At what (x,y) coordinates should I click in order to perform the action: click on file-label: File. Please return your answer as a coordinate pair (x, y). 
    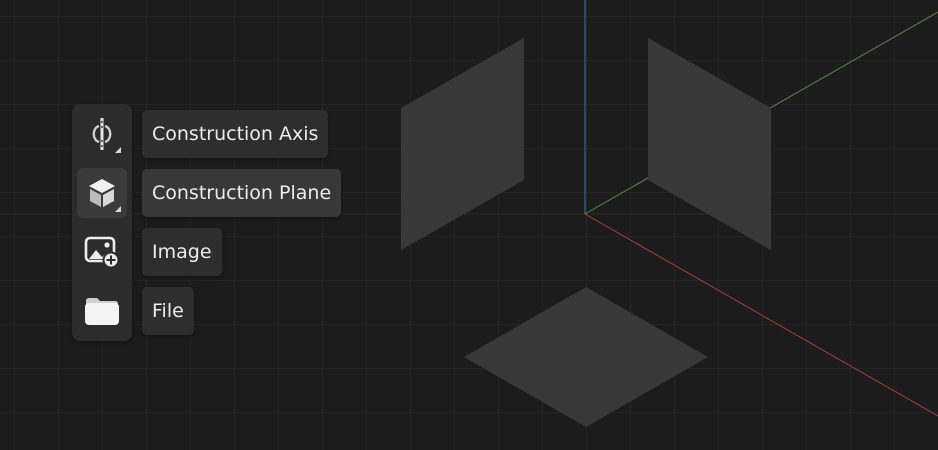
    Looking at the image, I should click on (168, 311).